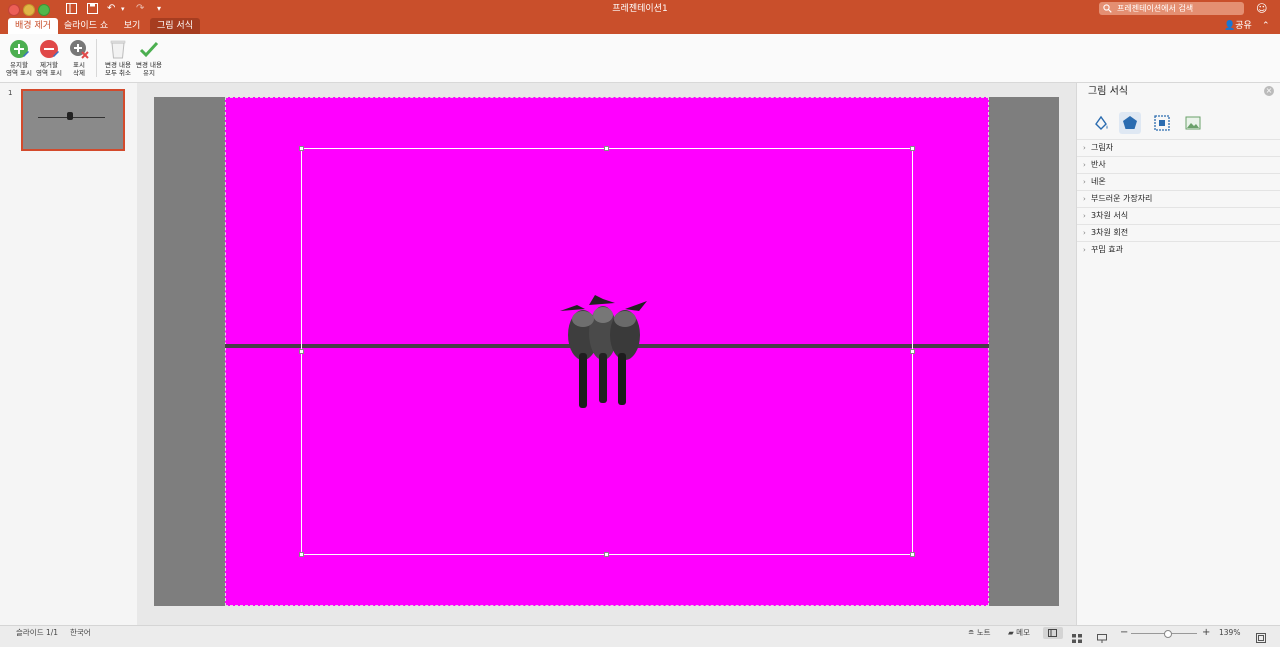 This screenshot has width=1280, height=647. Describe the element at coordinates (69, 354) in the screenshot. I see `slide-thumbnail-pane` at that location.